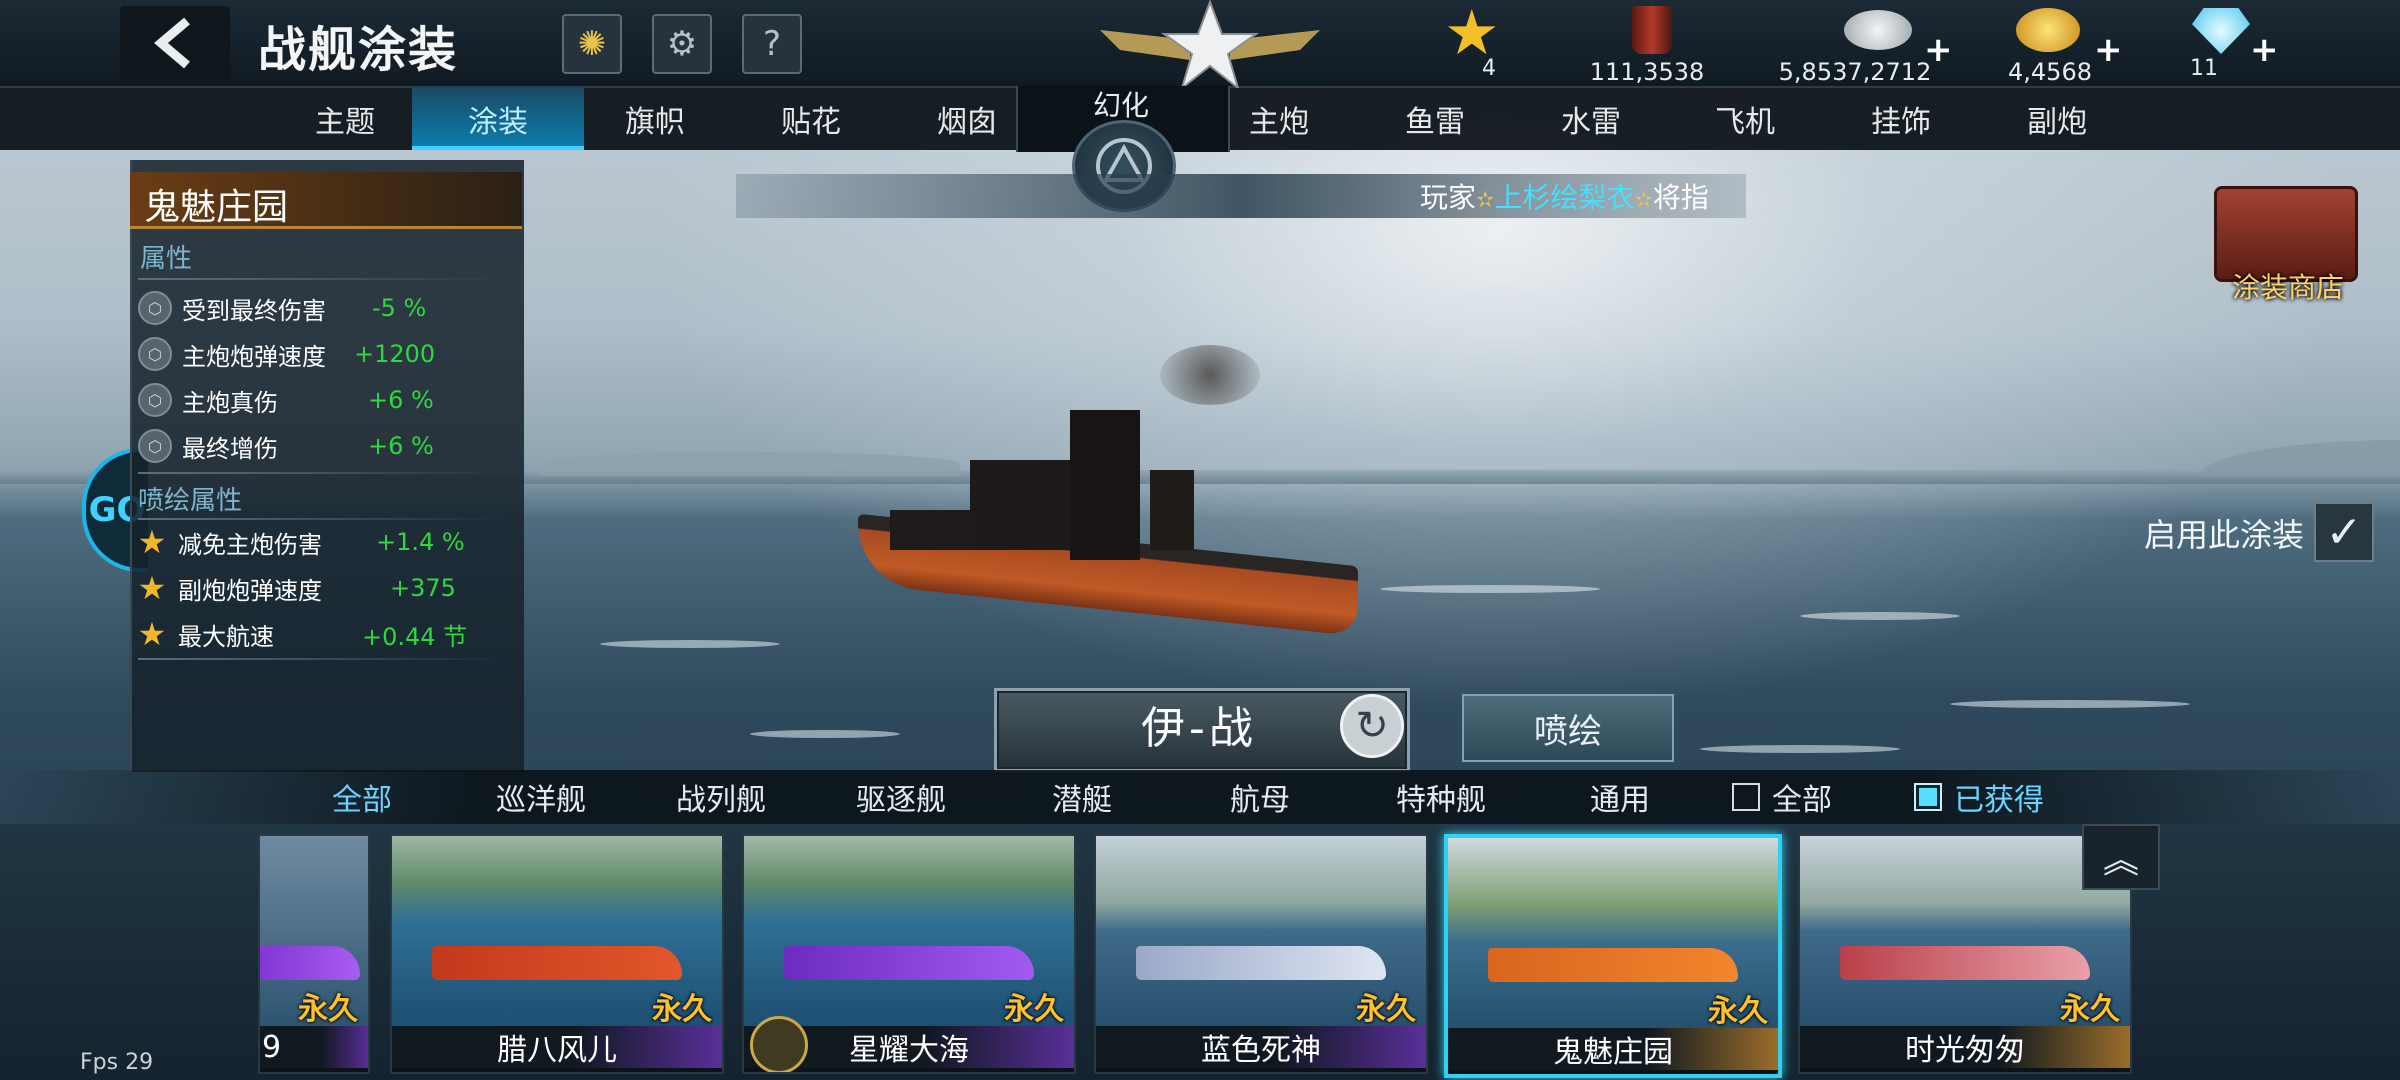  I want to click on spray-attr-row: ★ 最大航速 +0.44 节, so click(302, 634).